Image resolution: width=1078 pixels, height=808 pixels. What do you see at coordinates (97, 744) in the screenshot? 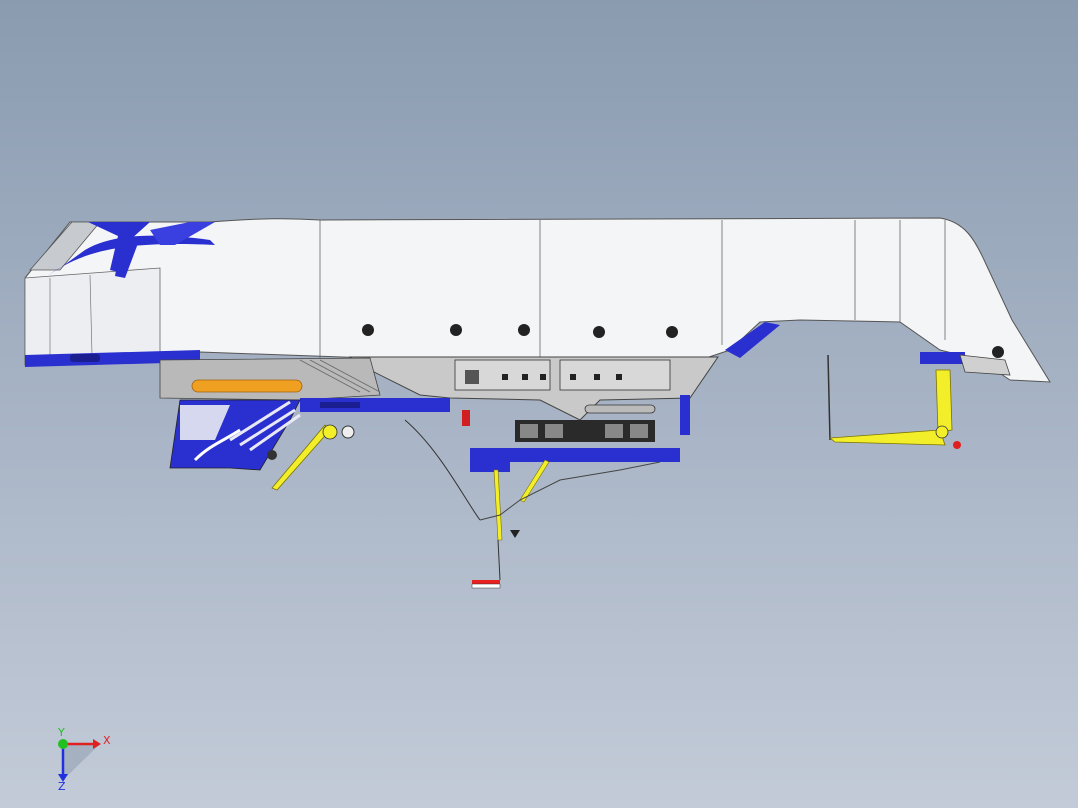
I see `x-axis-arrow` at bounding box center [97, 744].